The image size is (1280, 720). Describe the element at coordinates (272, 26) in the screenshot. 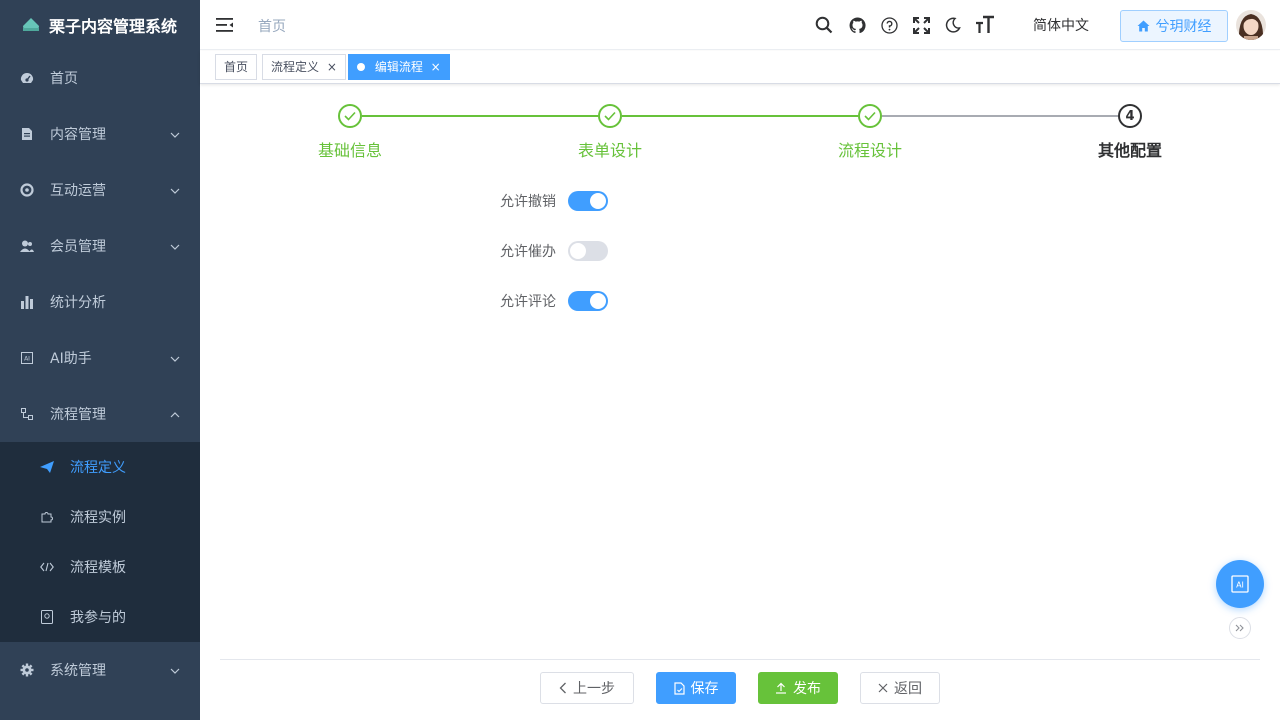

I see `breadcrumb: 首页` at that location.